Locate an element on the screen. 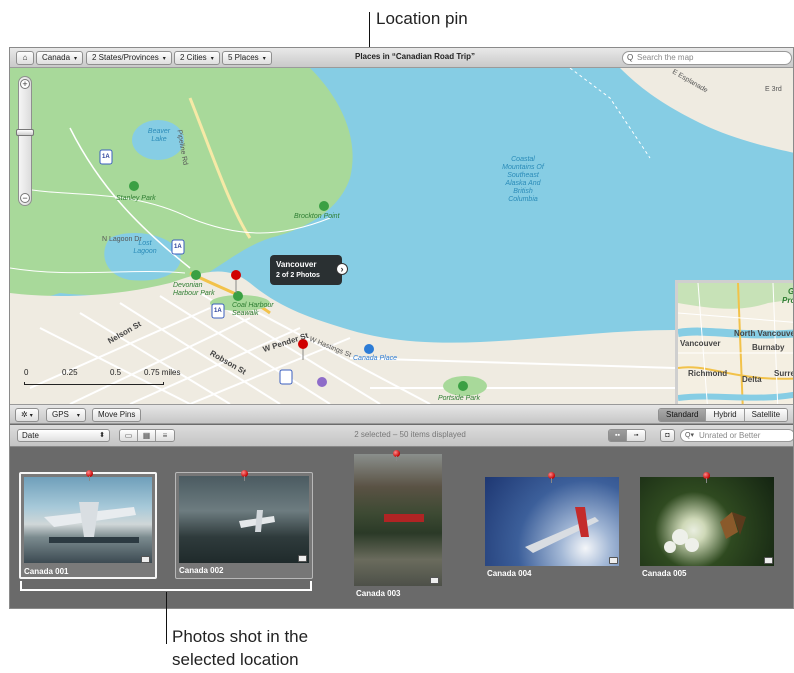  photo-thumbnail: Canada 002 is located at coordinates (244, 525).